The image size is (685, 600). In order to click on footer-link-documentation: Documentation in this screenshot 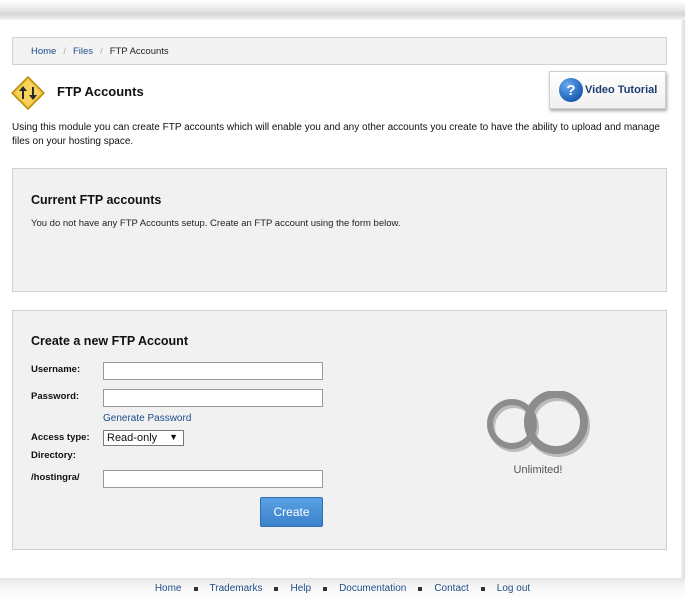, I will do `click(372, 588)`.